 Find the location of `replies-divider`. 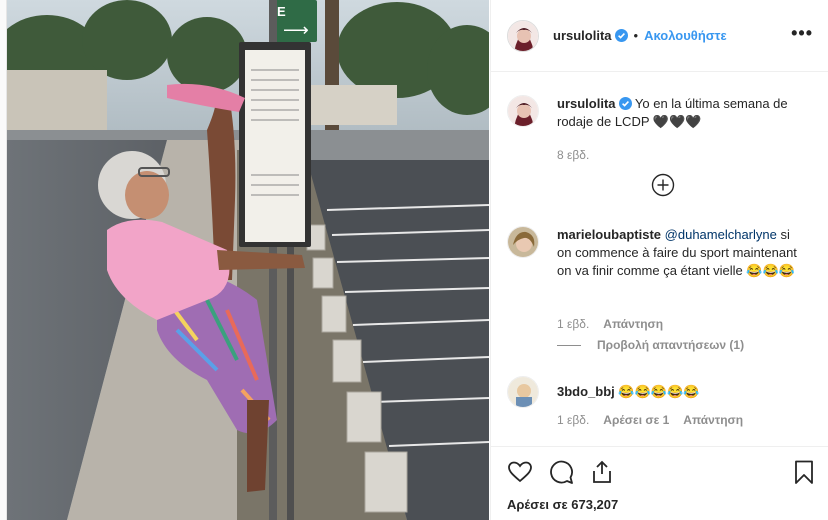

replies-divider is located at coordinates (569, 345).